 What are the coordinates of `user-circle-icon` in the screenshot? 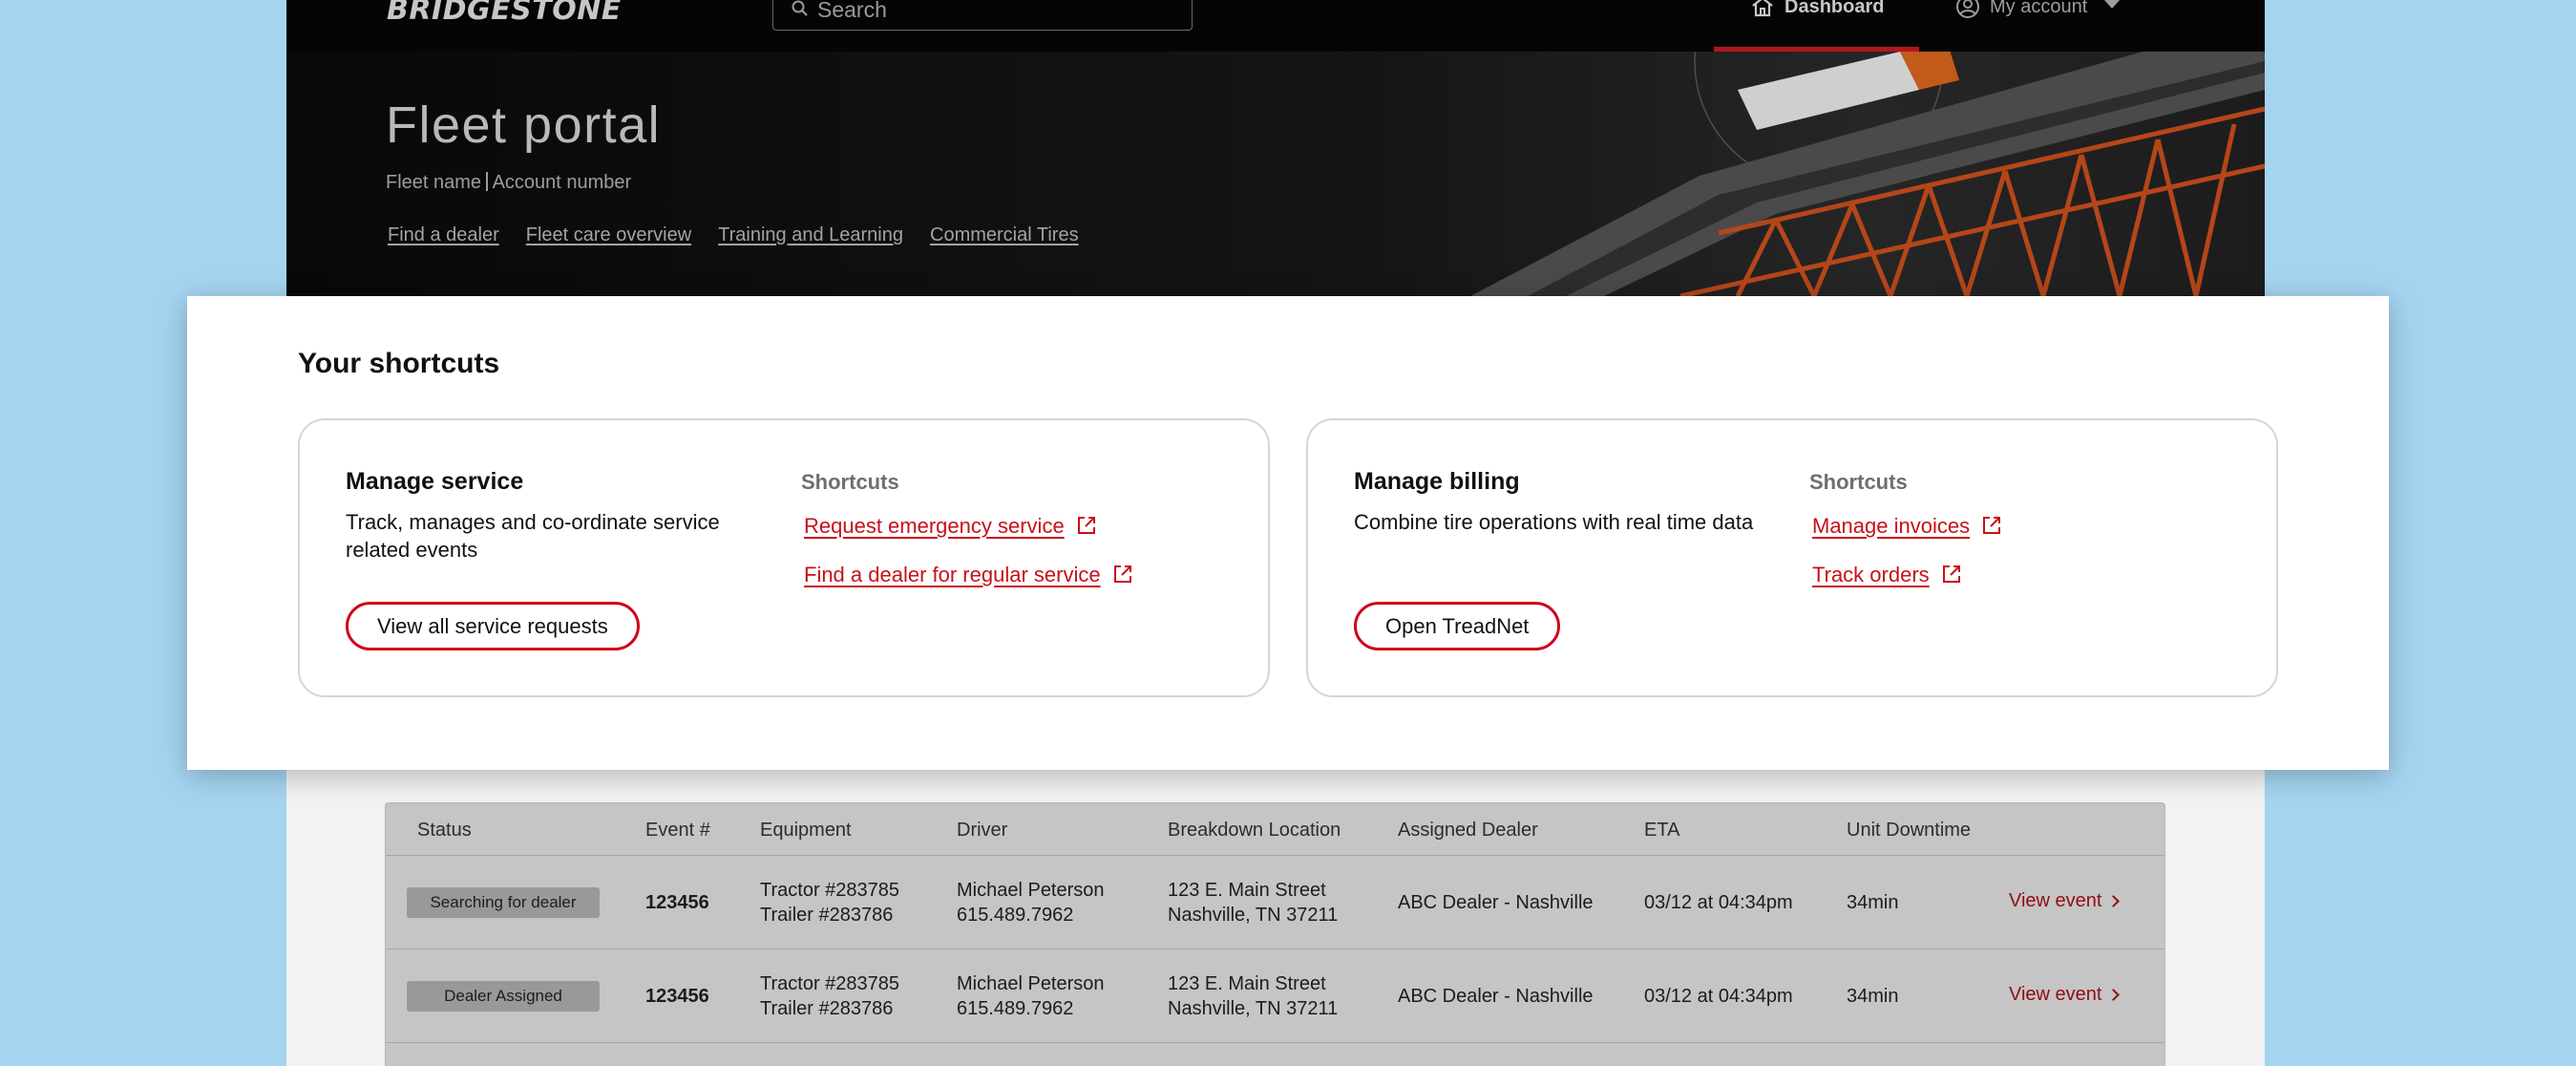 It's located at (1967, 9).